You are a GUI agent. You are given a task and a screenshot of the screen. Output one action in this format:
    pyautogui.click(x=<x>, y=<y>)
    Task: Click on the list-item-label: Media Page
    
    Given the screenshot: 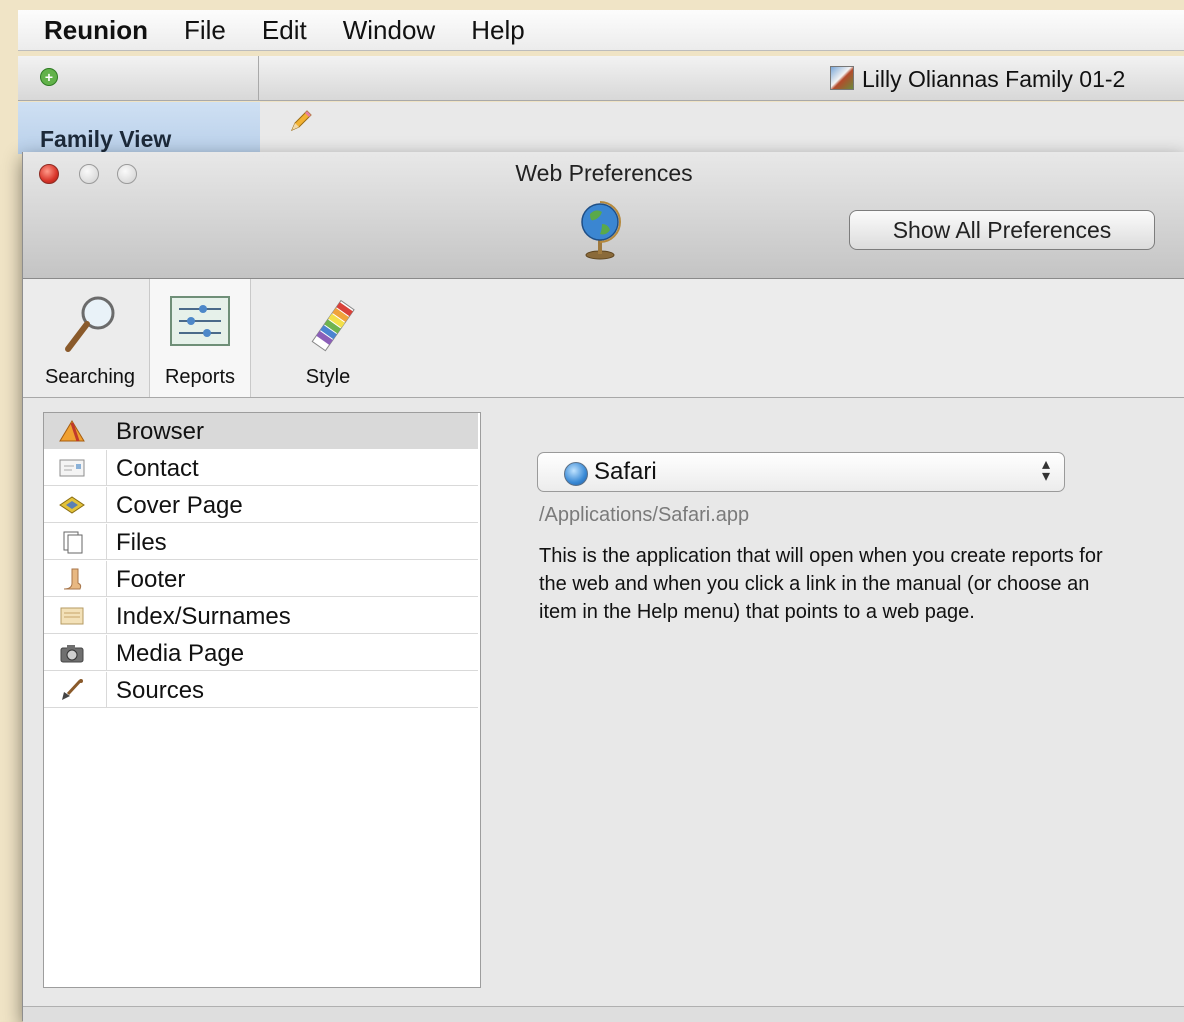 What is the action you would take?
    pyautogui.click(x=180, y=653)
    